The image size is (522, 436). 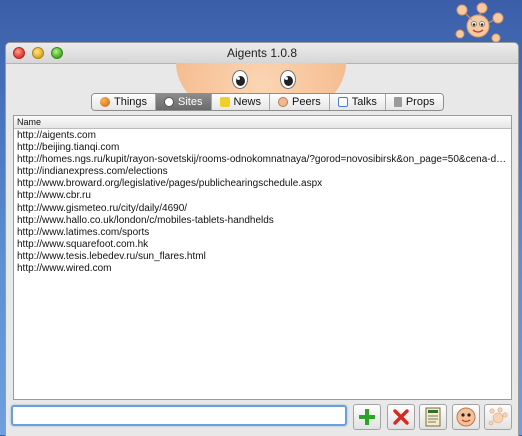 What do you see at coordinates (169, 102) in the screenshot?
I see `sites-icon` at bounding box center [169, 102].